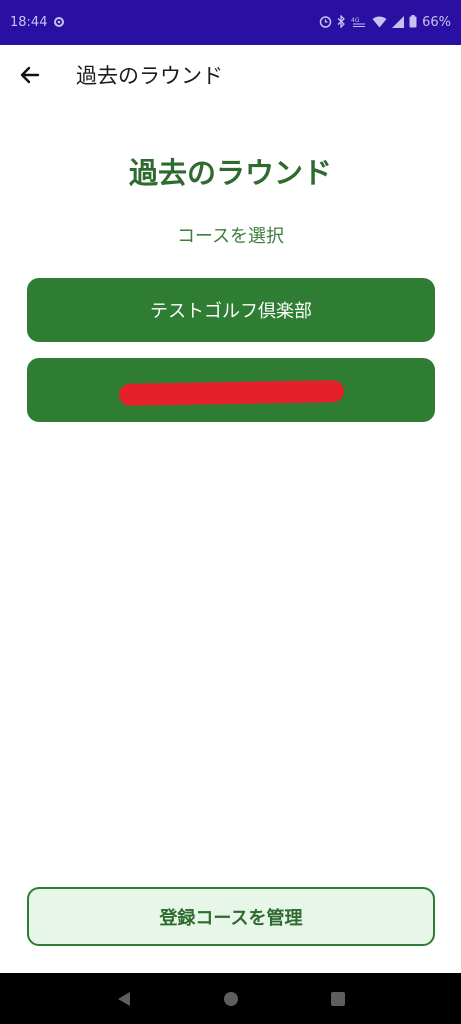 The height and width of the screenshot is (1024, 461). I want to click on alarm-icon, so click(325, 22).